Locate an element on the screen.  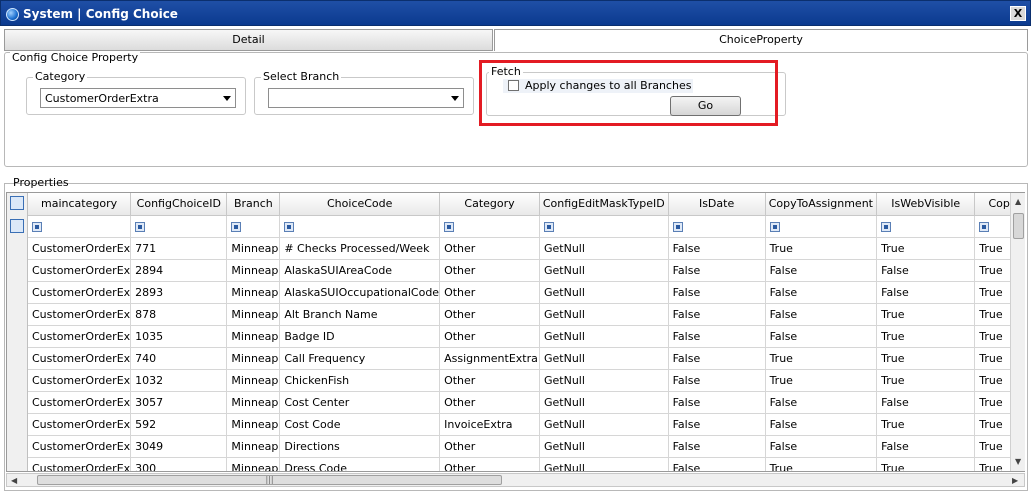
scroll-up-icon: ▲ is located at coordinates (1018, 201).